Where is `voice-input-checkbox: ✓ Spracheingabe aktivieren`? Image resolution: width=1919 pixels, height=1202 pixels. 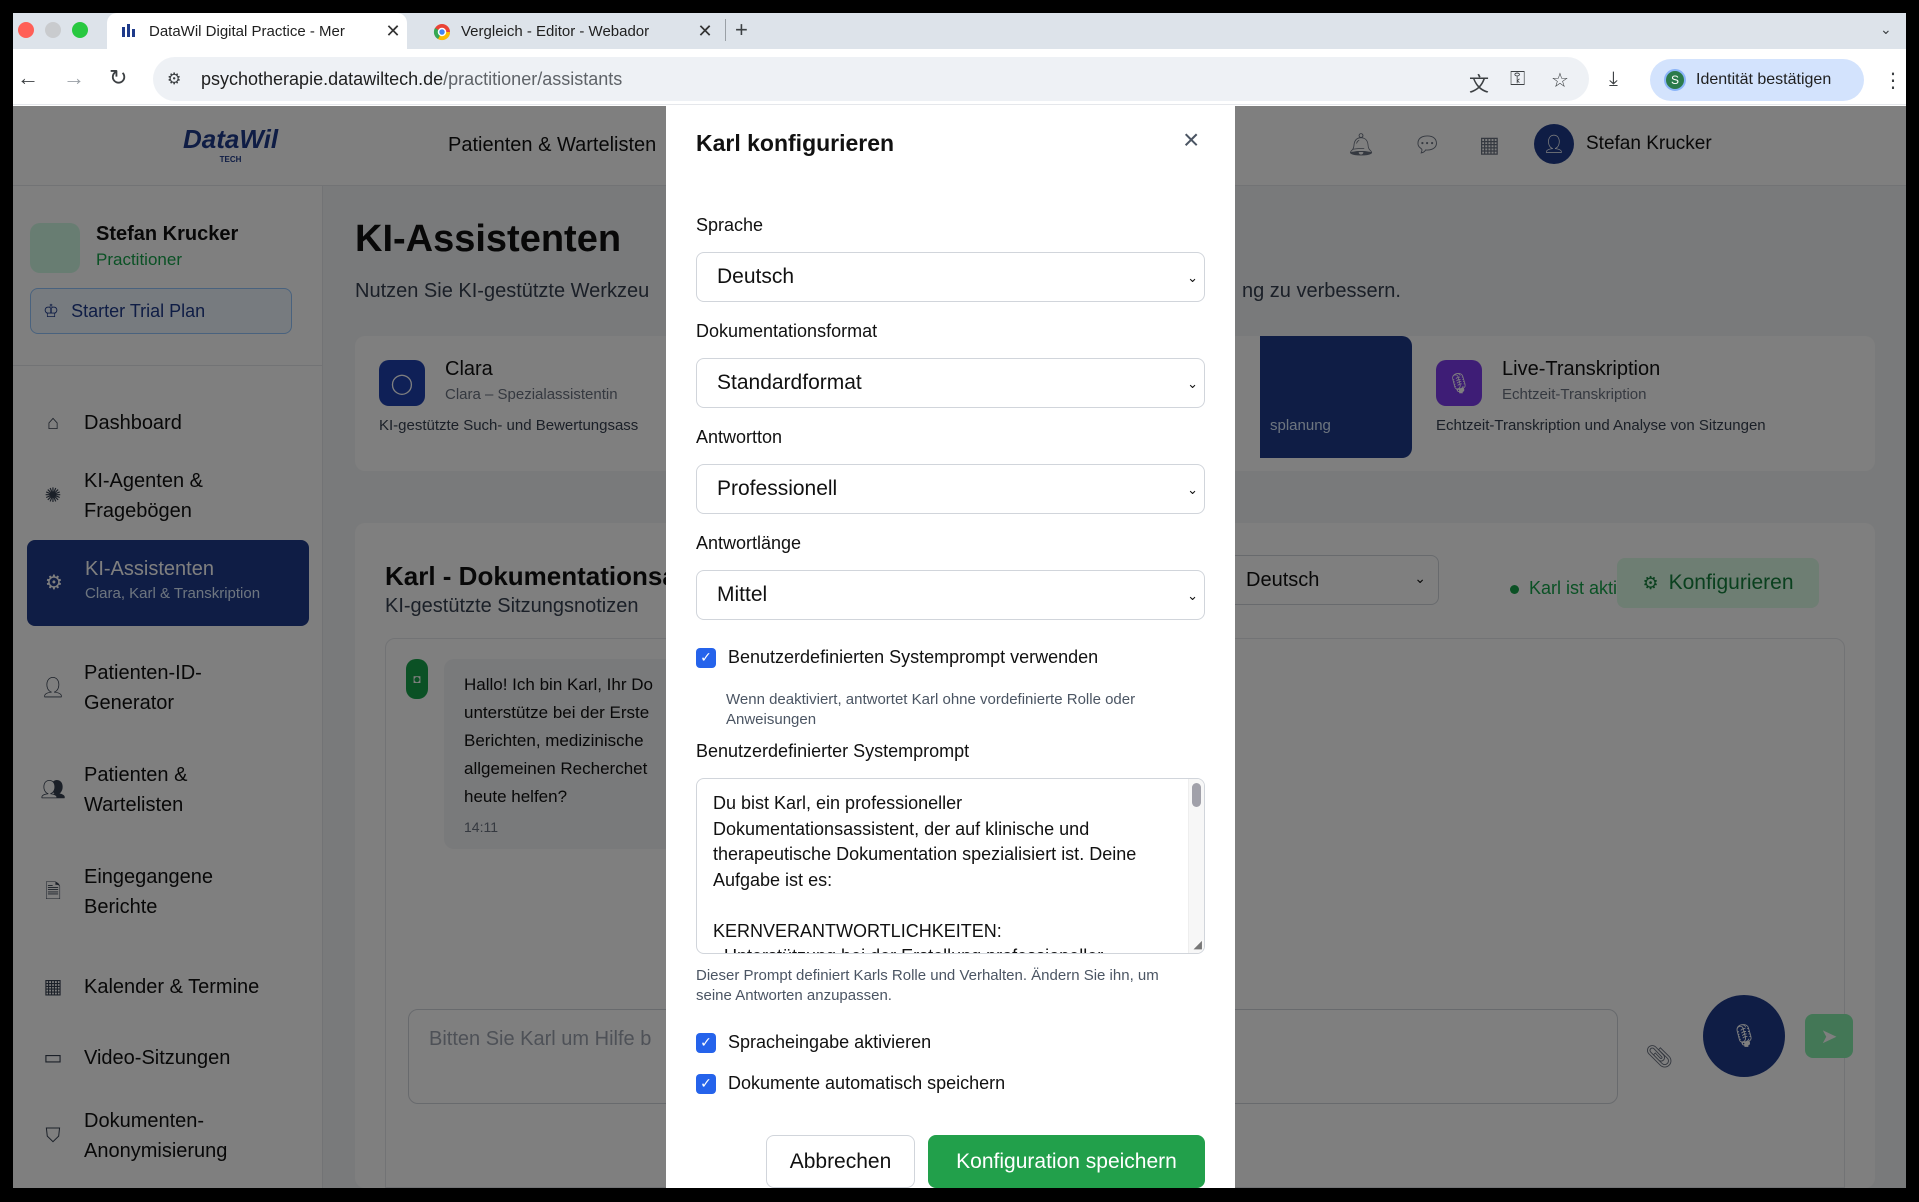
voice-input-checkbox: ✓ Spracheingabe aktivieren is located at coordinates (813, 1042).